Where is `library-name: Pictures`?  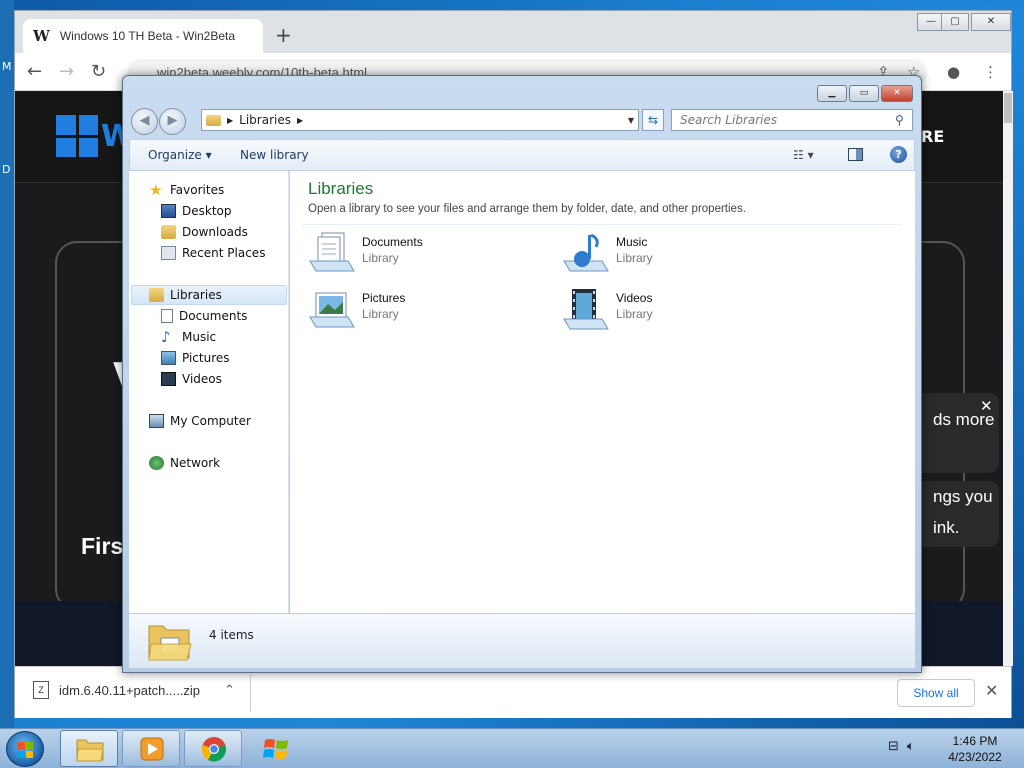 library-name: Pictures is located at coordinates (384, 298).